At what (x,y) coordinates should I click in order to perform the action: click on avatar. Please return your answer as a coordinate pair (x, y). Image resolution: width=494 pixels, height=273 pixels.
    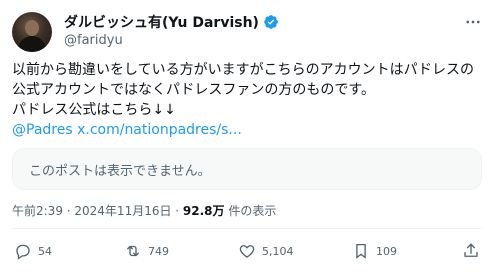
    Looking at the image, I should click on (32, 32).